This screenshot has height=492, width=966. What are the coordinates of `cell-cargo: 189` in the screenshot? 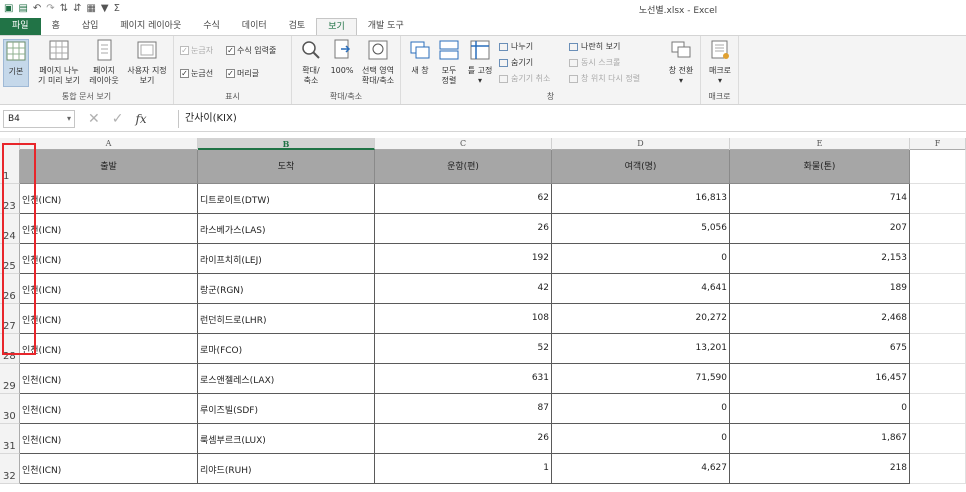 It's located at (820, 289).